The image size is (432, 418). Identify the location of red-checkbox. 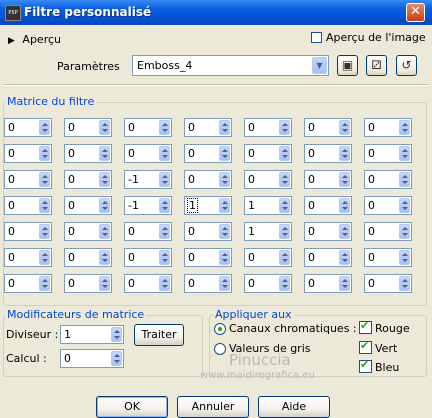
(365, 326).